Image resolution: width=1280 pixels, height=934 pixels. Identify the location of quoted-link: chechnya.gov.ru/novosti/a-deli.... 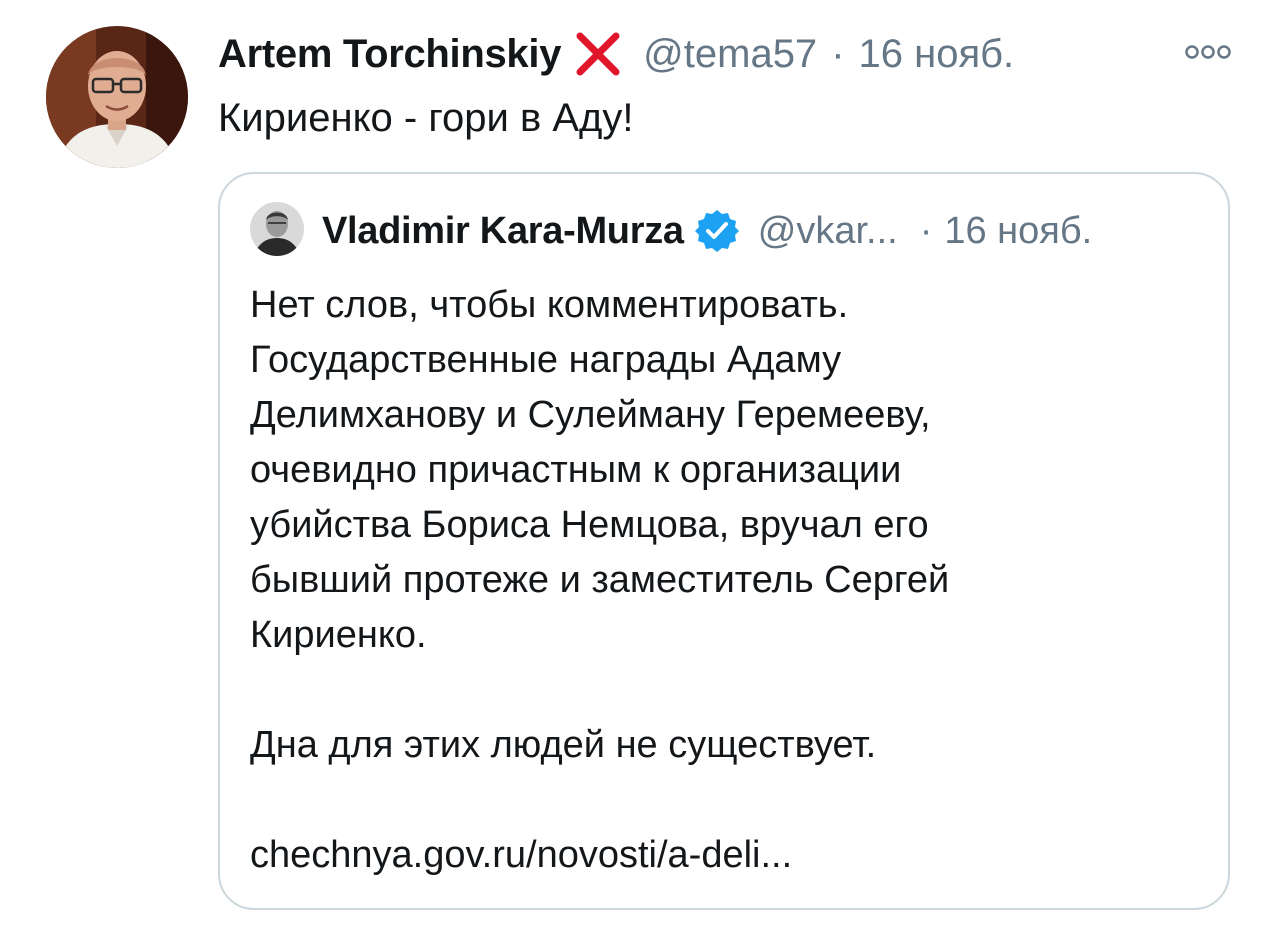
(730, 855).